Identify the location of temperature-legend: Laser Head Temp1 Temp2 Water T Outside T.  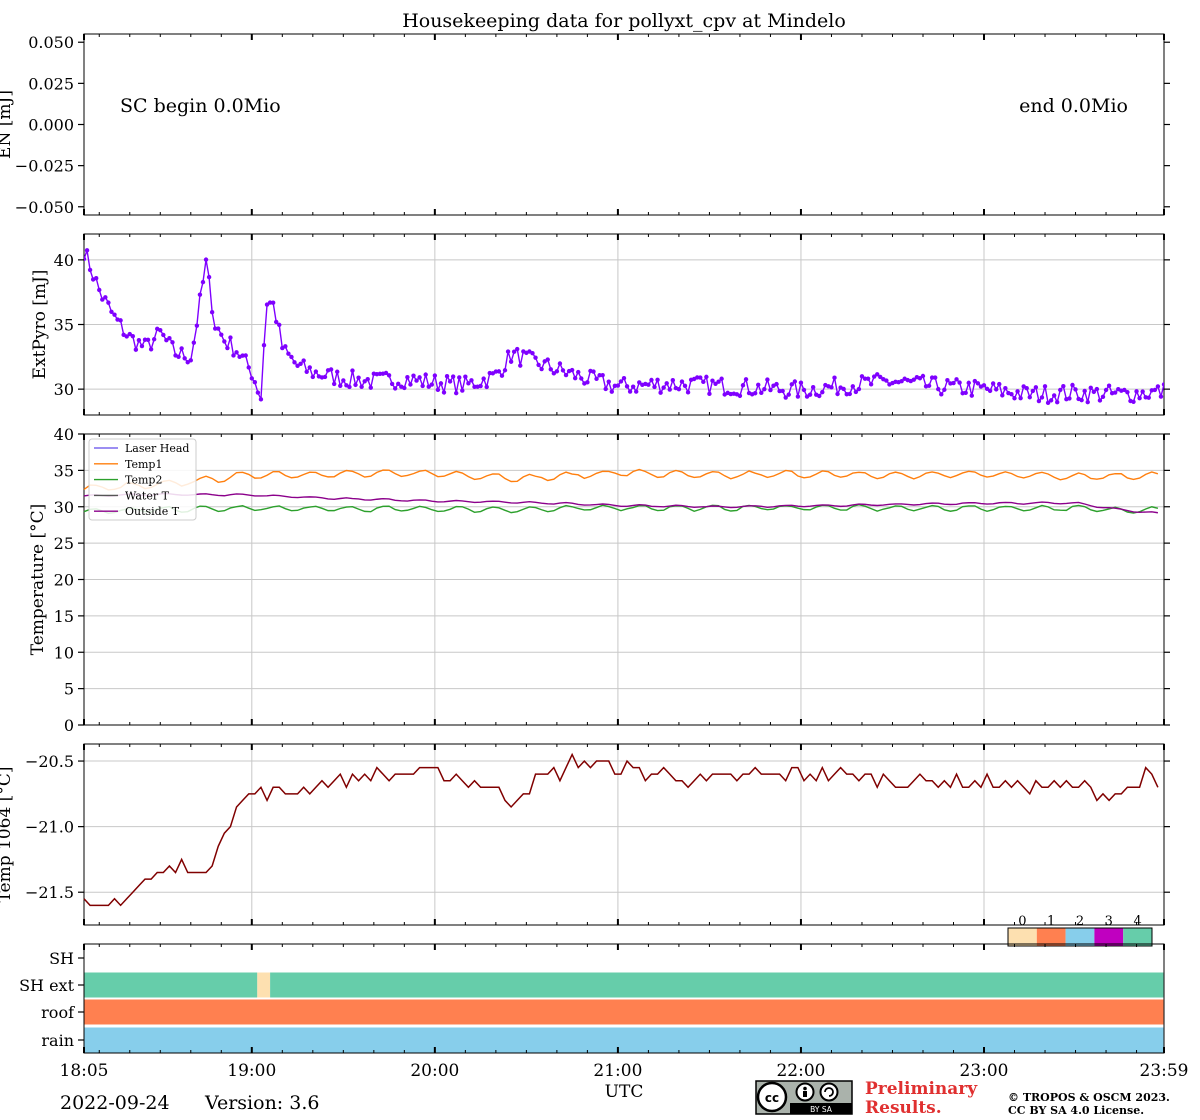
(142, 479).